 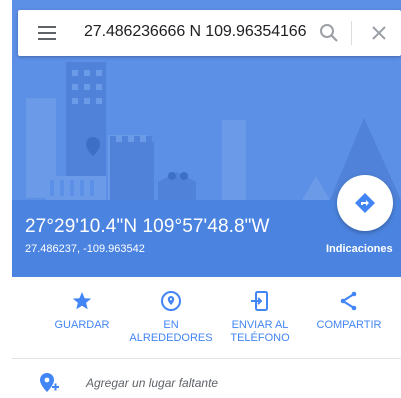 I want to click on save-button: GUARDAR, so click(x=82, y=316).